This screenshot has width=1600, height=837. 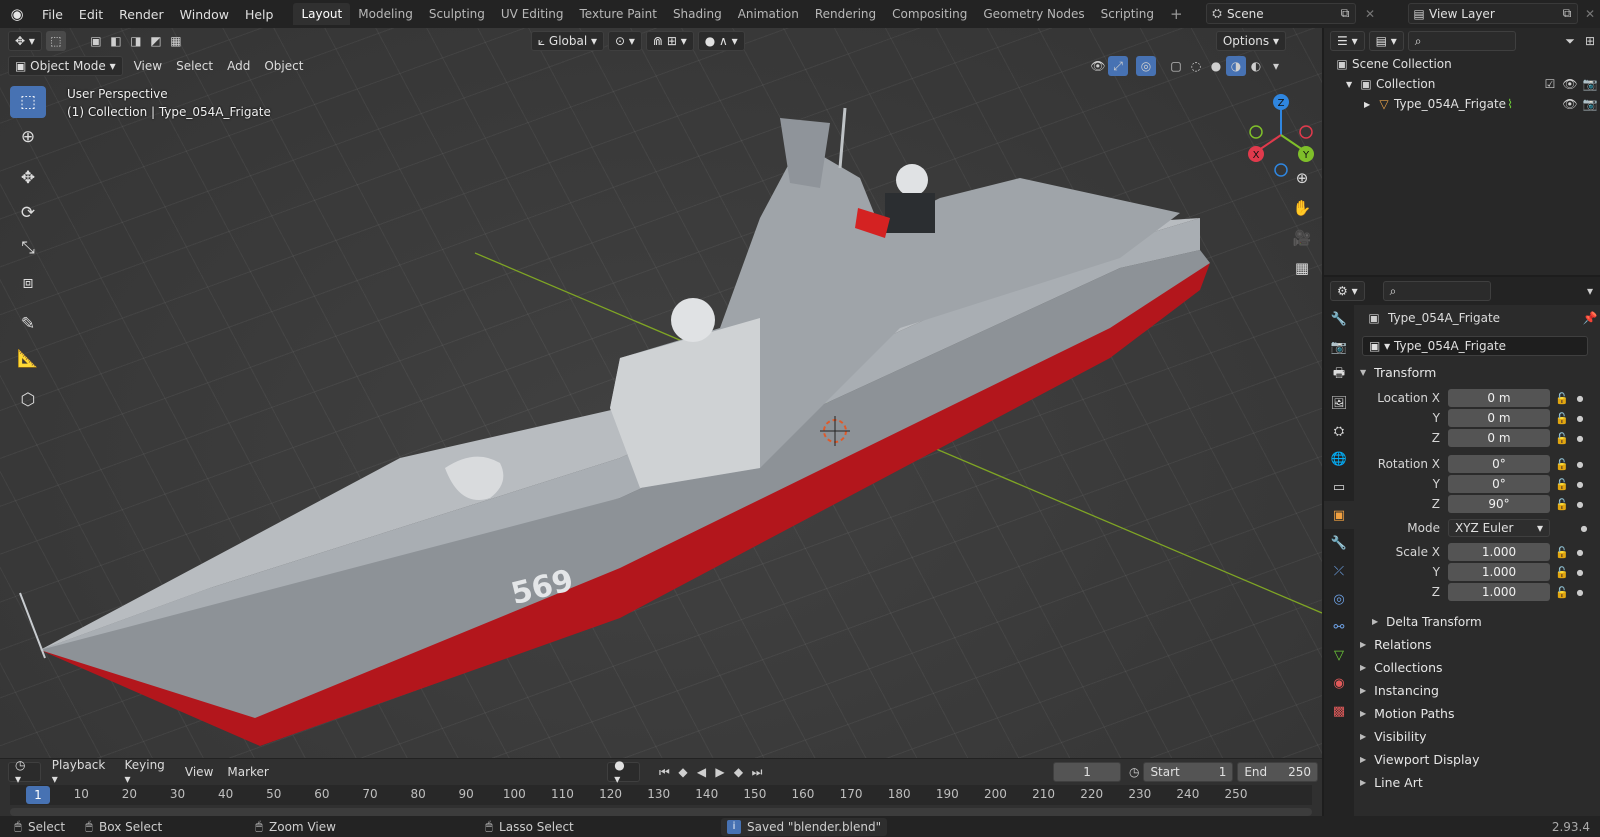 What do you see at coordinates (567, 41) in the screenshot?
I see `transform-orientation-dropdown: ⟀ Global ▾` at bounding box center [567, 41].